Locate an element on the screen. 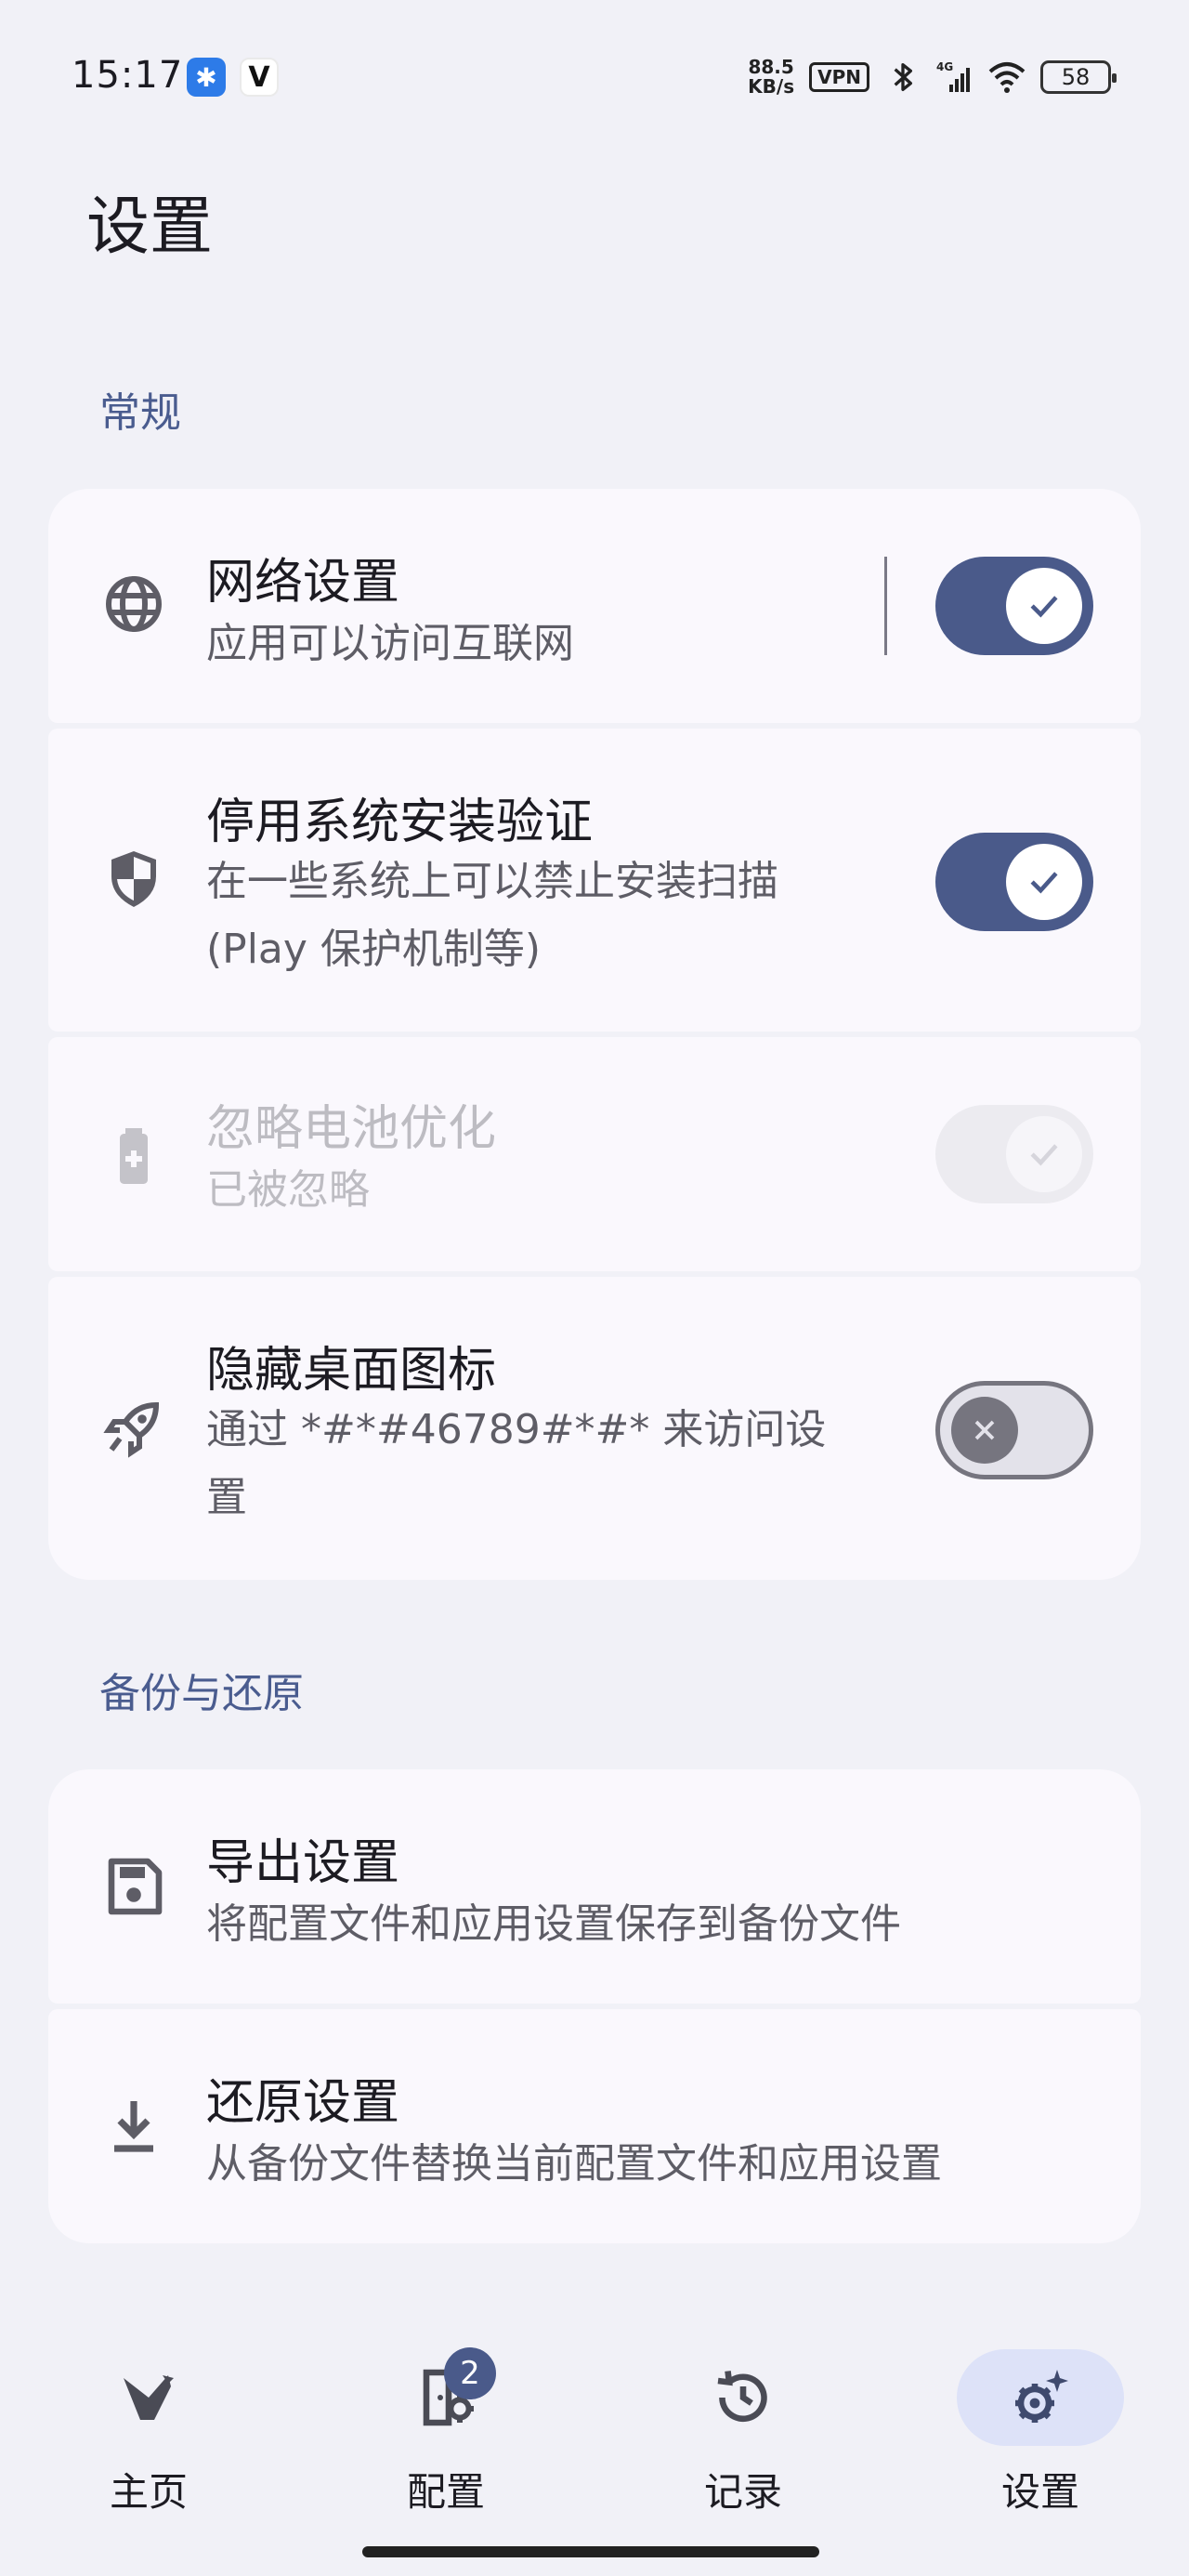 The image size is (1189, 2576). nav-label: 主页 is located at coordinates (148, 2492).